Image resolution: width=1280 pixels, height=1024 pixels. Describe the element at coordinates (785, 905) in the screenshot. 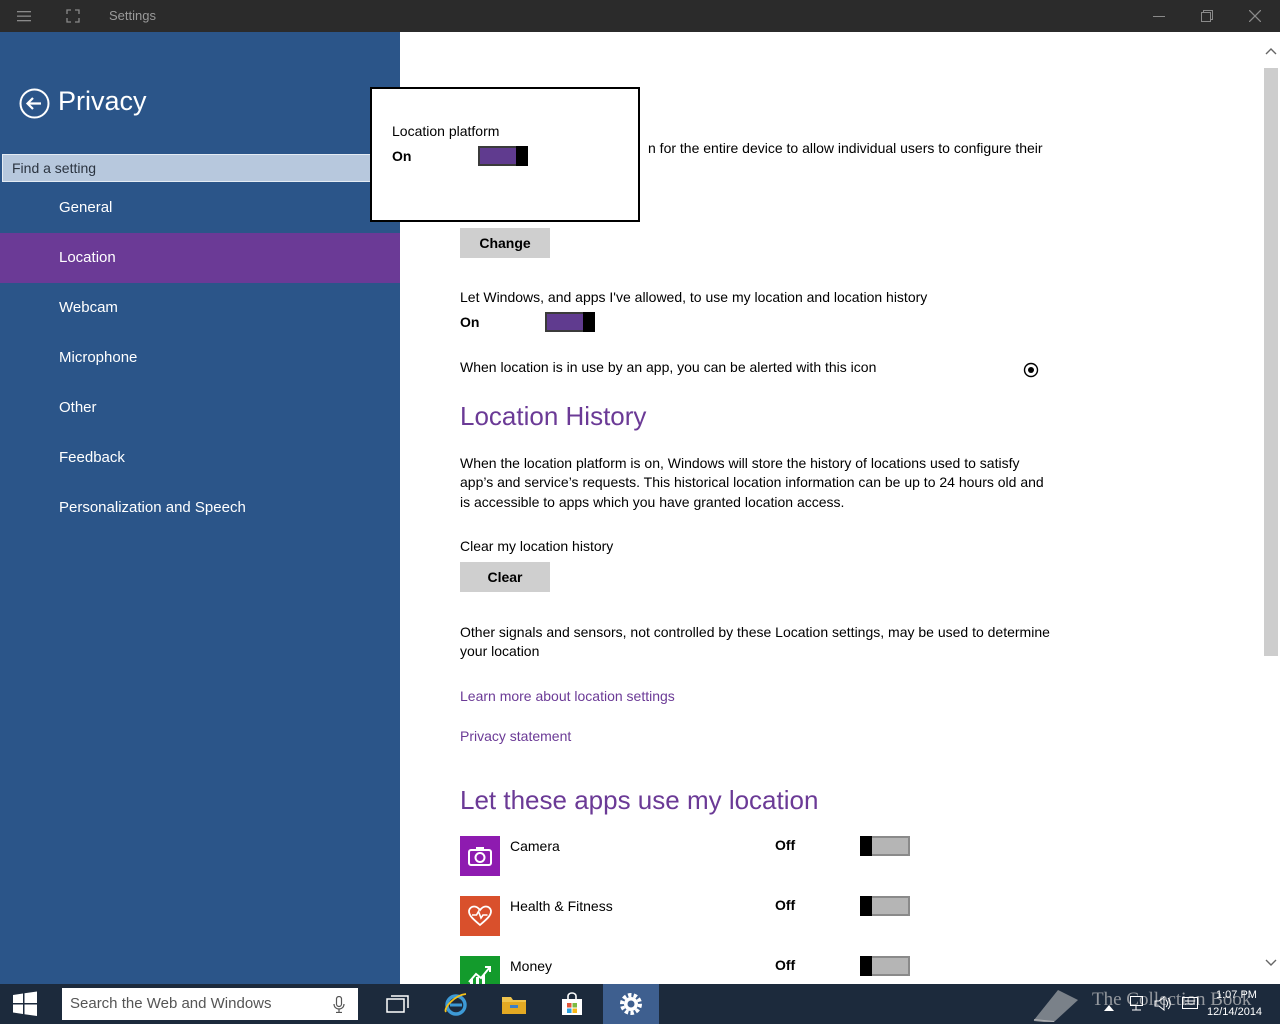

I see `health-app-state: Off` at that location.